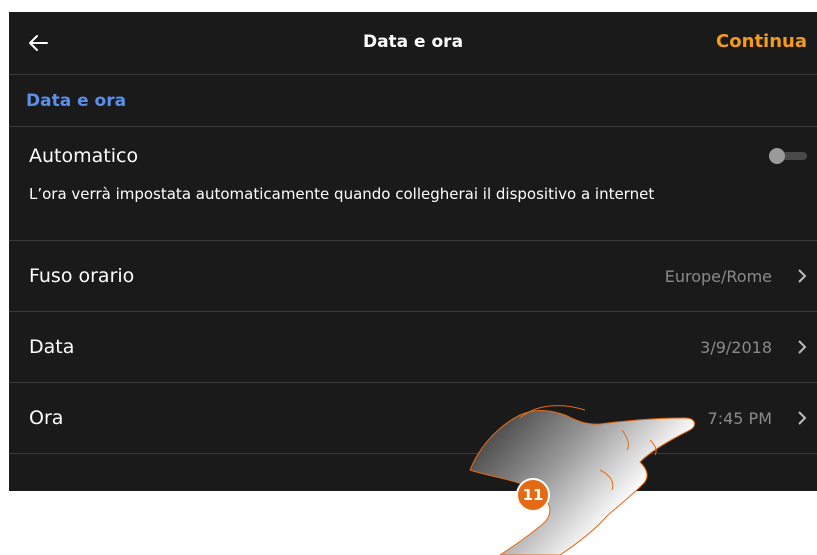 The height and width of the screenshot is (555, 817). What do you see at coordinates (788, 156) in the screenshot?
I see `automatic-toggle` at bounding box center [788, 156].